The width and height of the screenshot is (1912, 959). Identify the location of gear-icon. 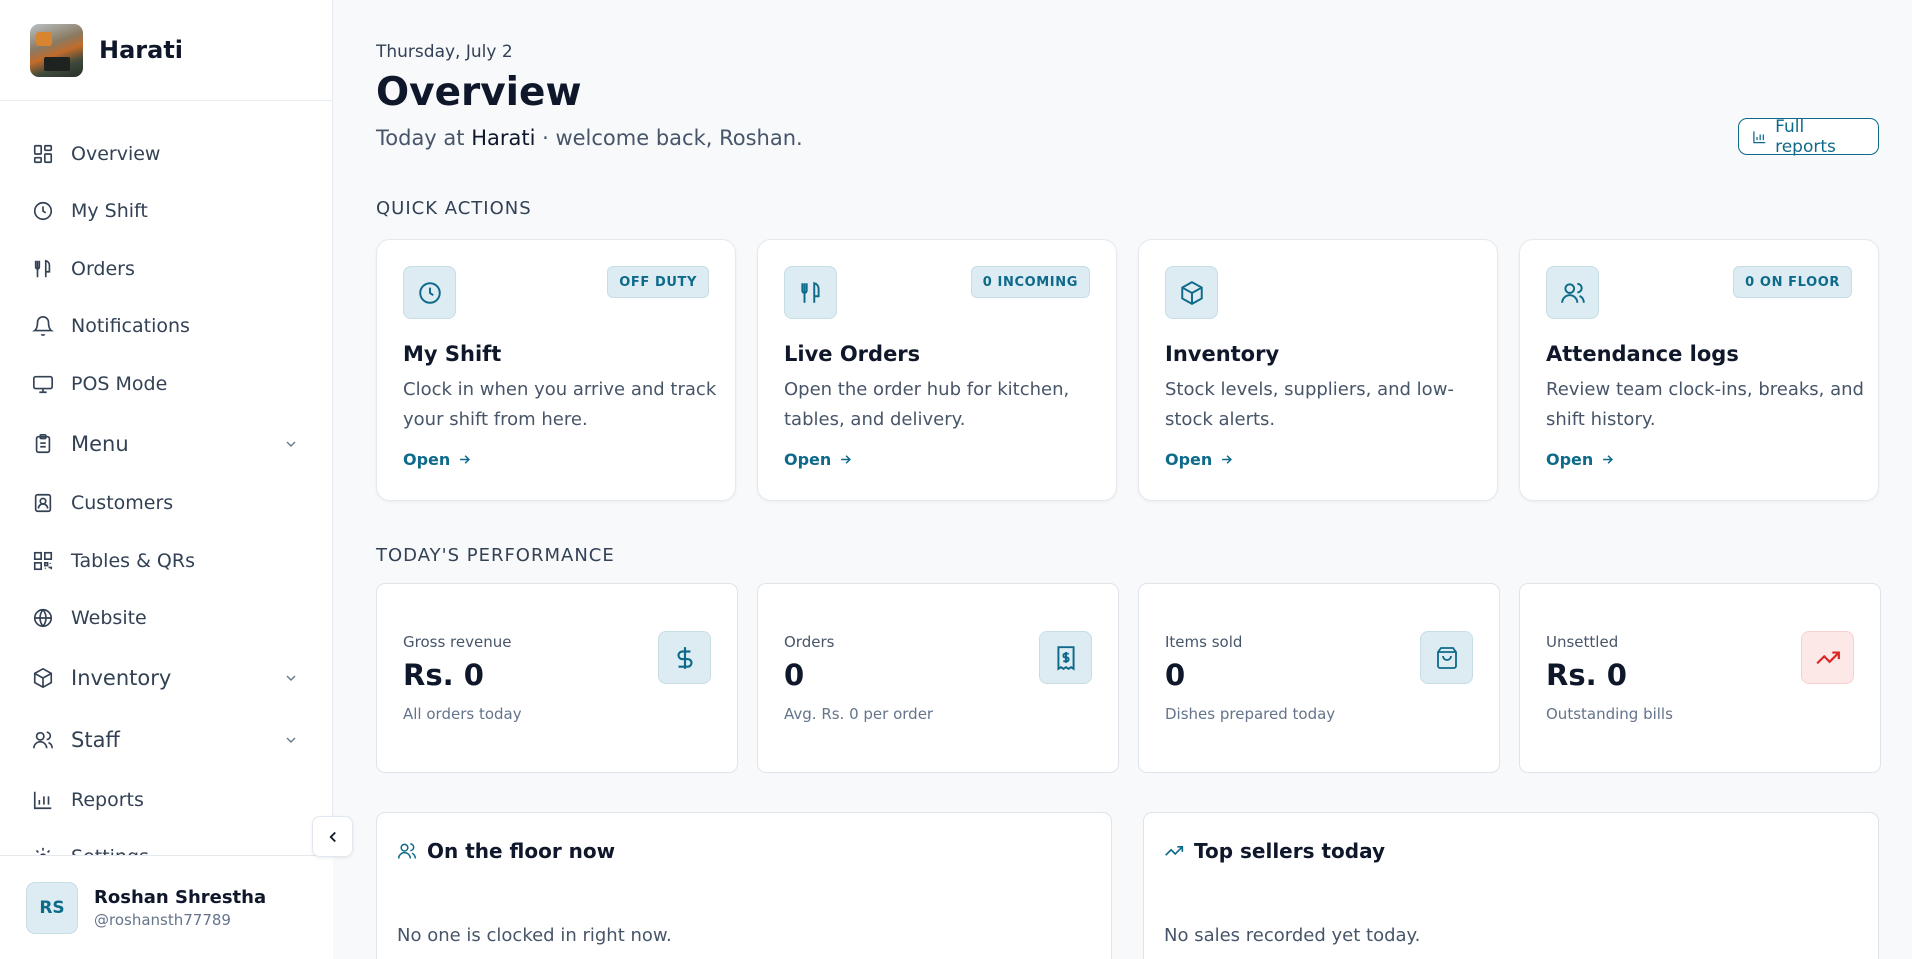
(43, 850).